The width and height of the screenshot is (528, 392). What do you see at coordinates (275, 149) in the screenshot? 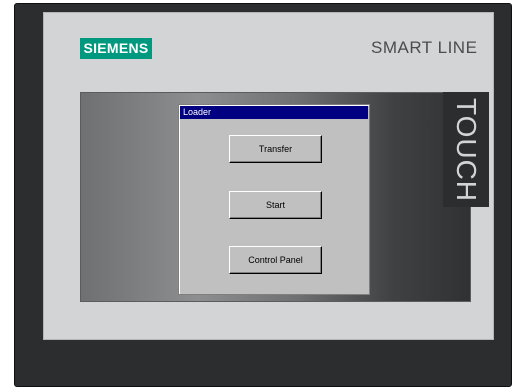
I see `transfer-button: Transfer` at bounding box center [275, 149].